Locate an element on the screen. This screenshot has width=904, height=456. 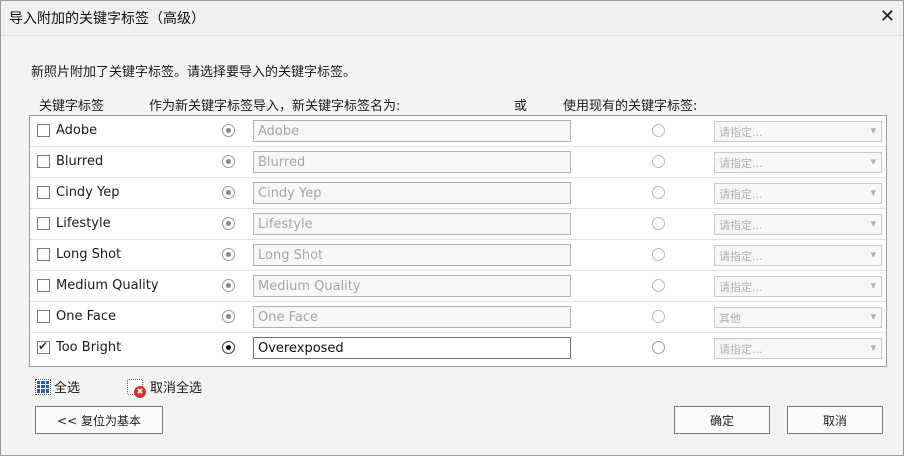
header-new-tag: 作为新关键字标签导入，新关键字标签名为: is located at coordinates (275, 106).